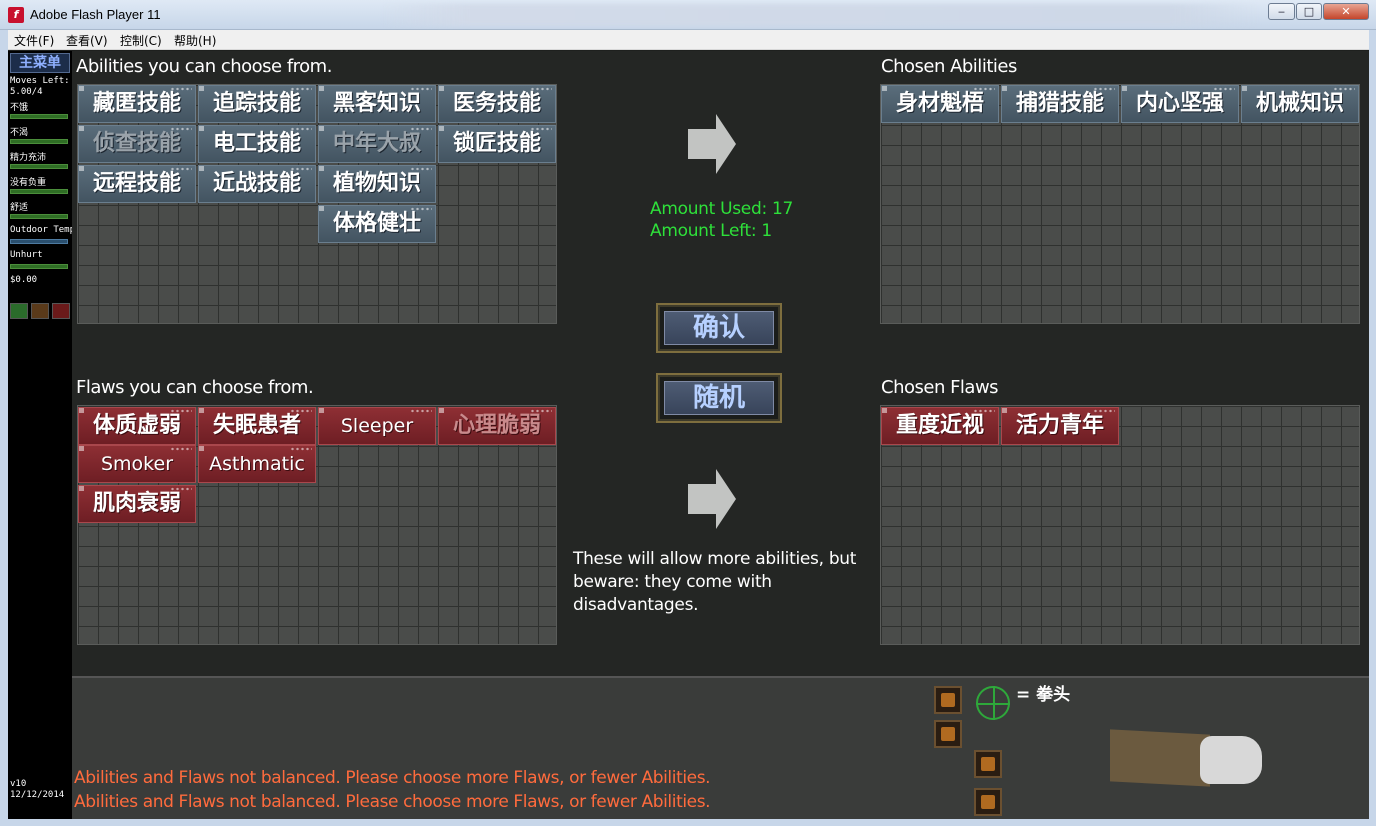 This screenshot has height=826, width=1376. I want to click on ability-label: 侦查技能, so click(136, 143).